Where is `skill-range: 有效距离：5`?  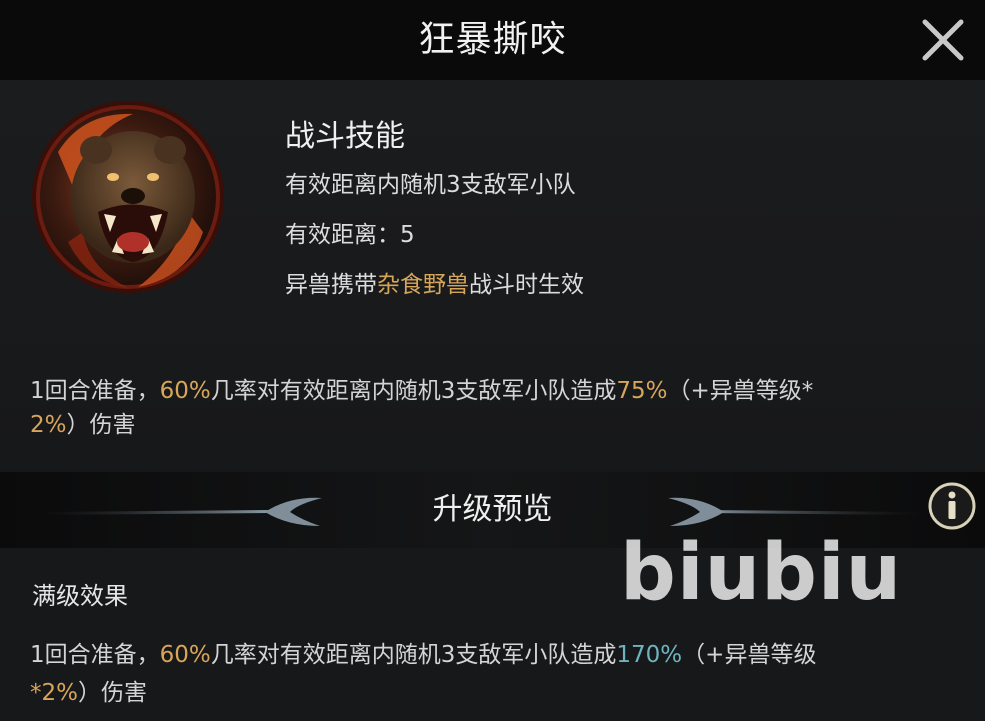 skill-range: 有效距离：5 is located at coordinates (350, 235).